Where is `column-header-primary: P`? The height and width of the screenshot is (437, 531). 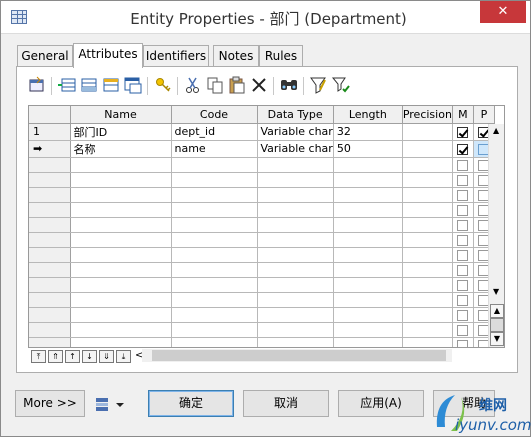
column-header-primary: P is located at coordinates (484, 115).